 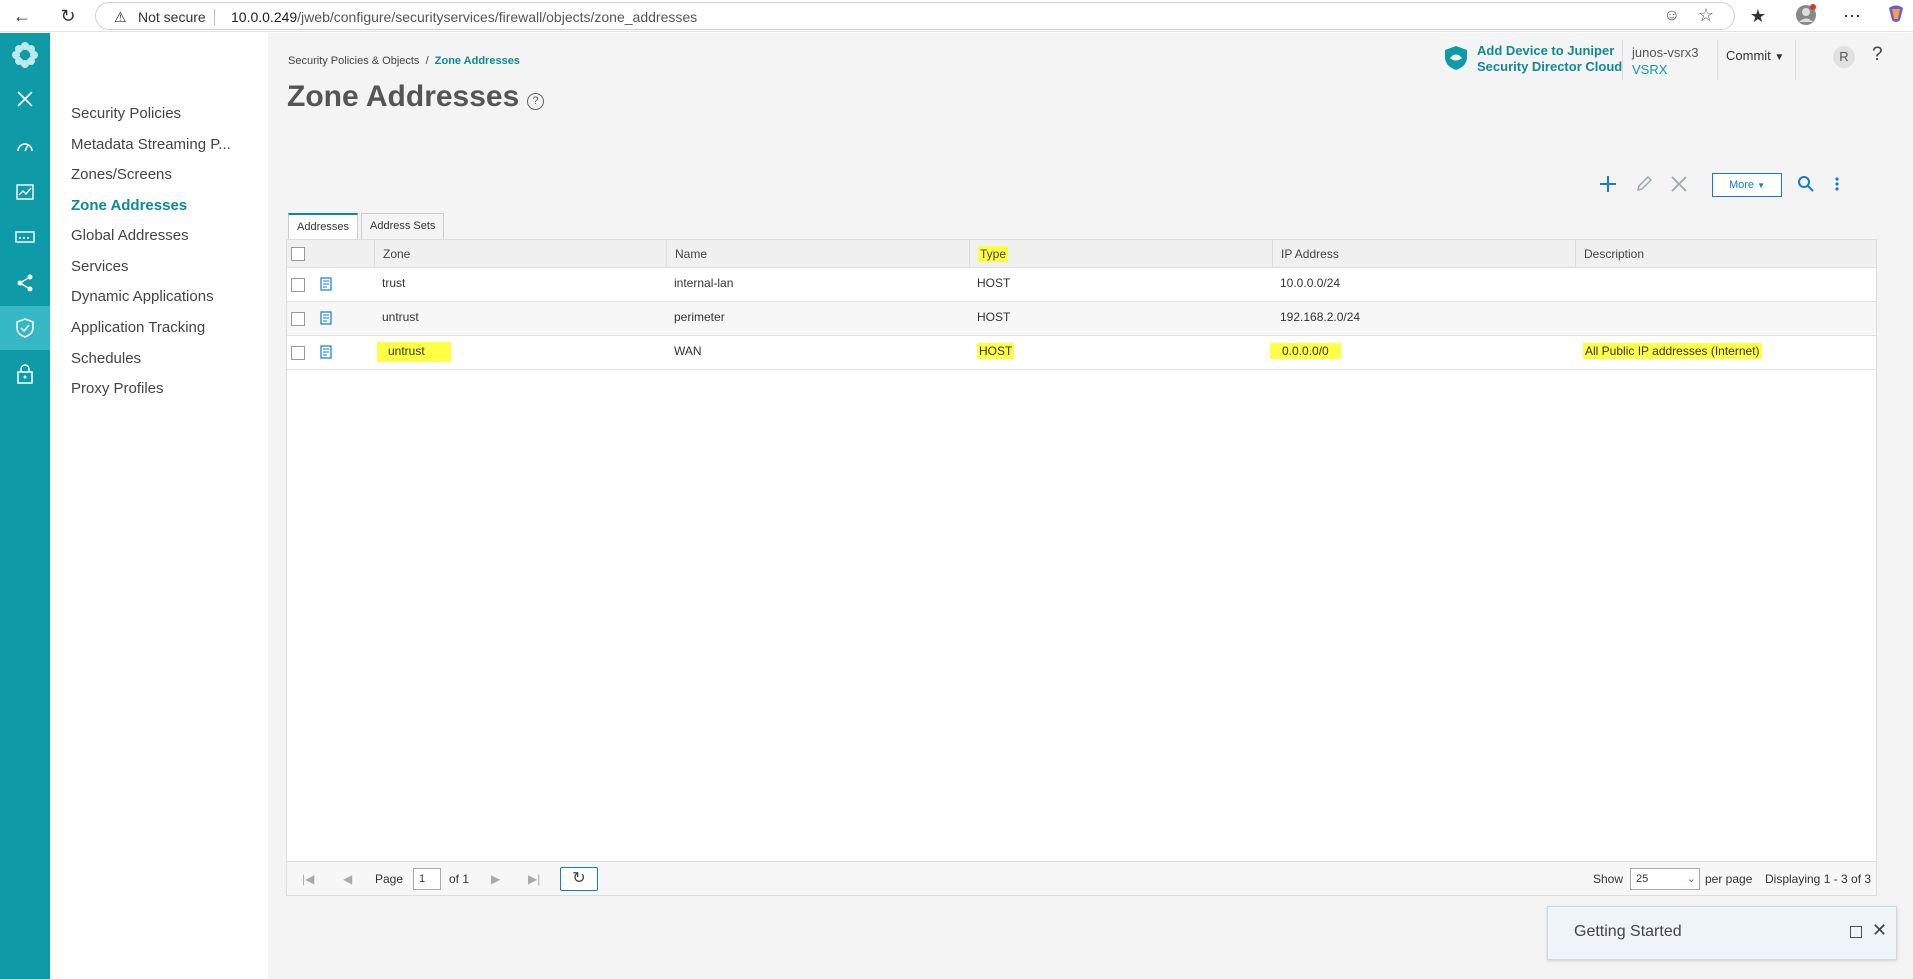 What do you see at coordinates (1424, 254) in the screenshot?
I see `column-ip-address: IP Address` at bounding box center [1424, 254].